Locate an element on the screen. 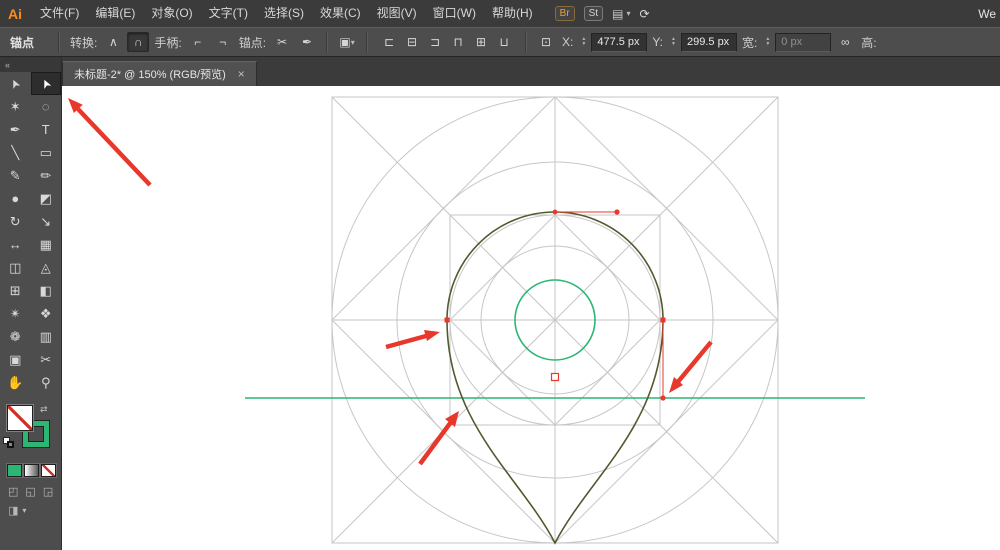  artboard-tool-icon: ▣ is located at coordinates (15, 359).